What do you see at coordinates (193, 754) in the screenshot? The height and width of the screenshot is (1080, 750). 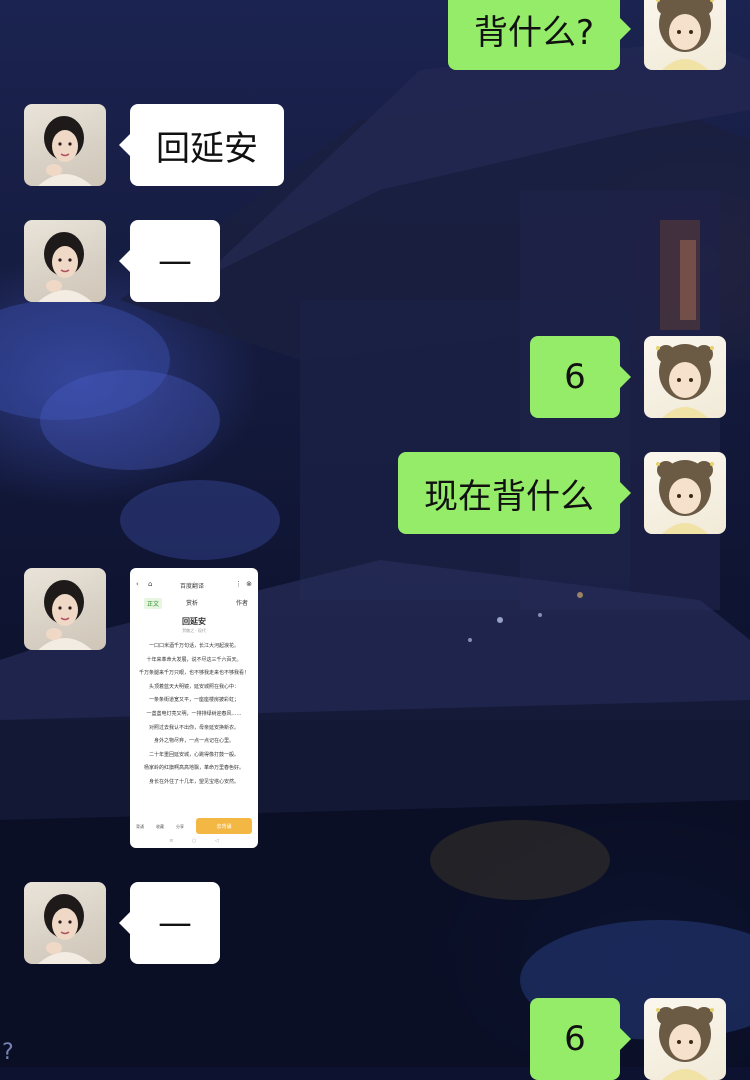 I see `poem-line: 二十年重回延安城，心跳得像打鼓一般。` at bounding box center [193, 754].